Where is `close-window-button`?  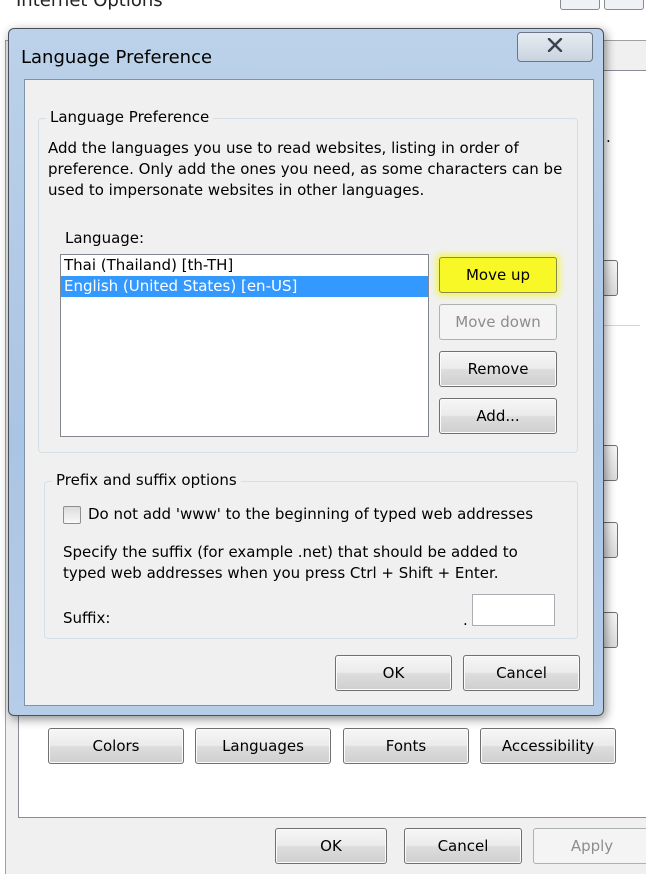
close-window-button is located at coordinates (624, 5).